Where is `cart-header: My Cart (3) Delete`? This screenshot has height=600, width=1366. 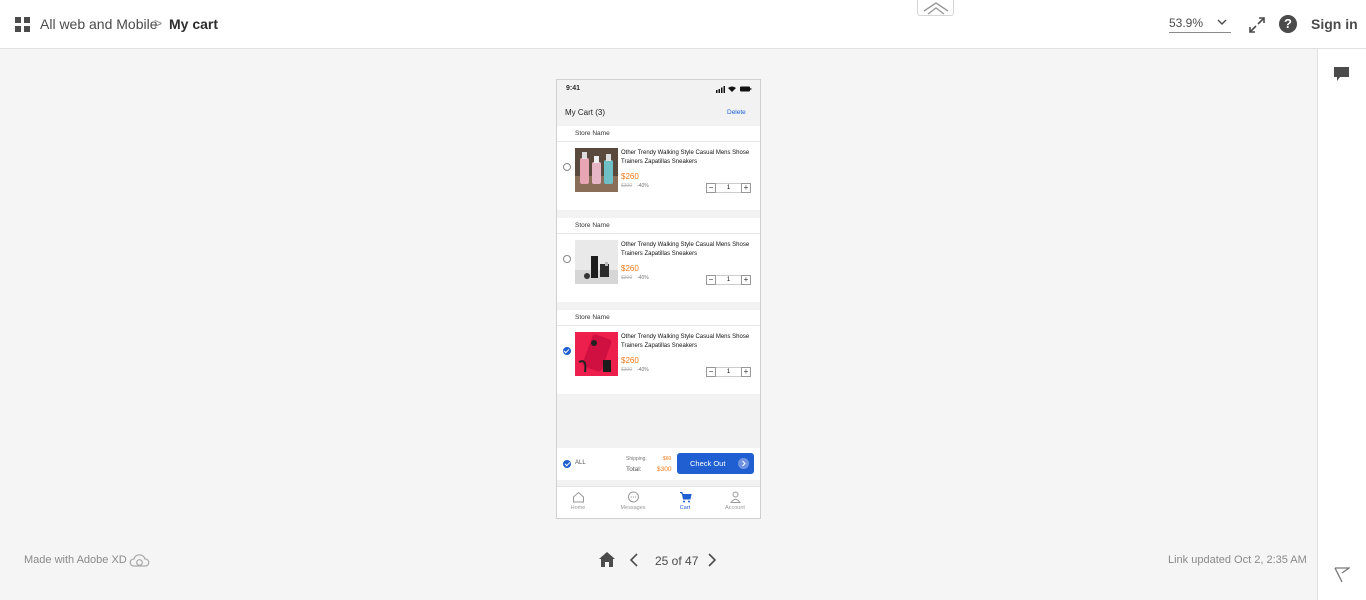 cart-header: My Cart (3) Delete is located at coordinates (658, 112).